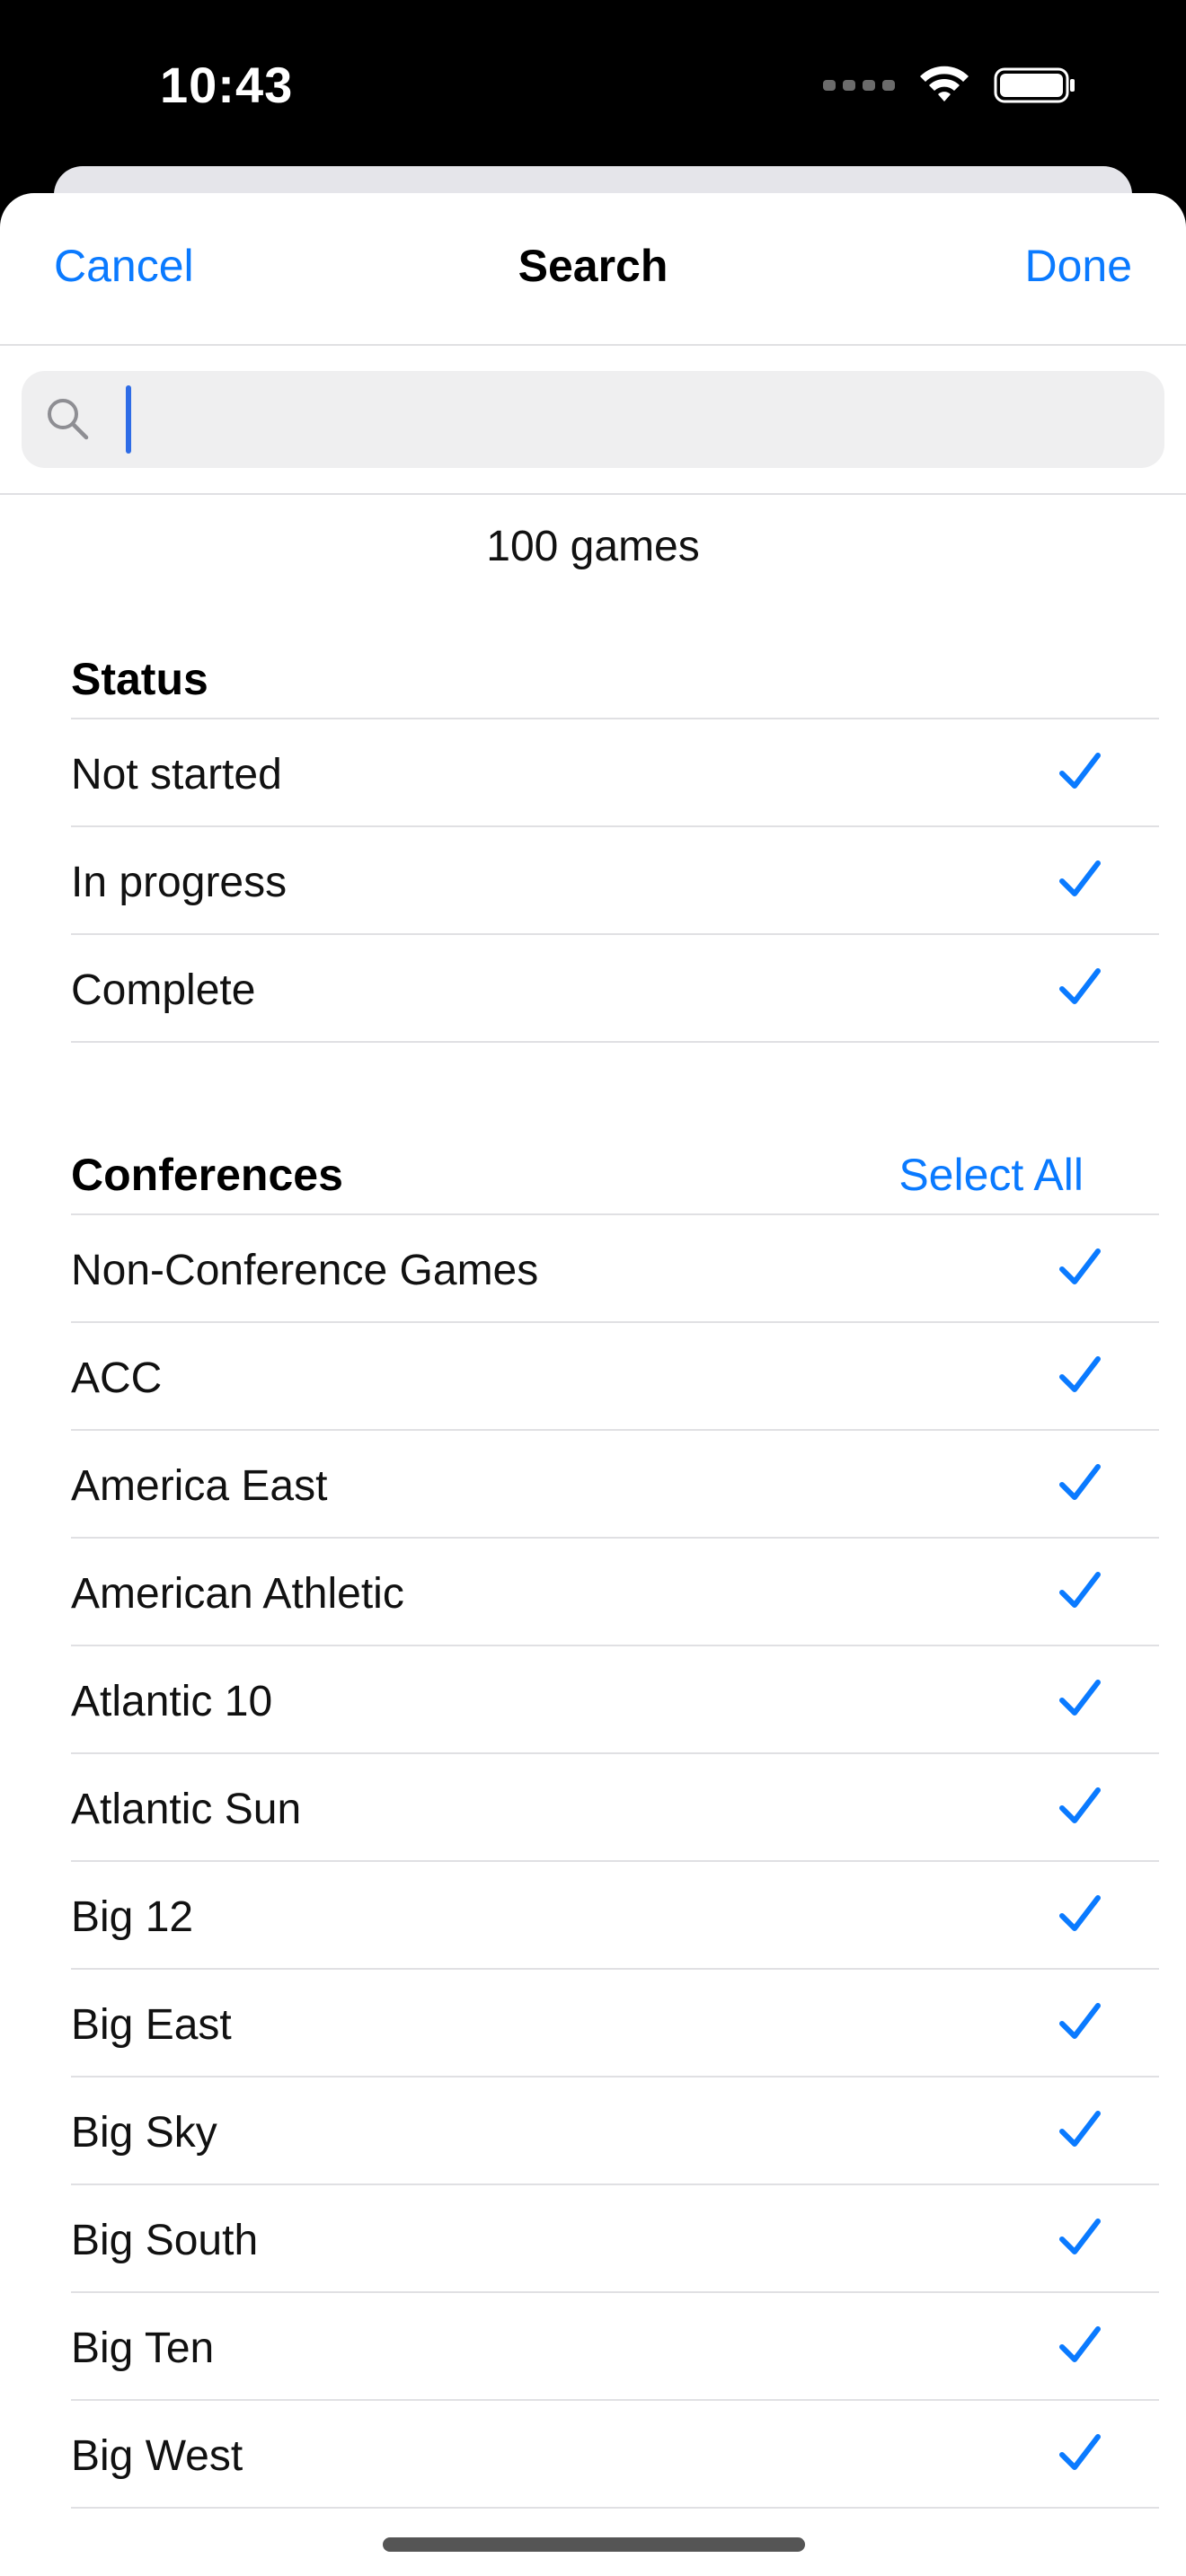  I want to click on status-icons, so click(949, 85).